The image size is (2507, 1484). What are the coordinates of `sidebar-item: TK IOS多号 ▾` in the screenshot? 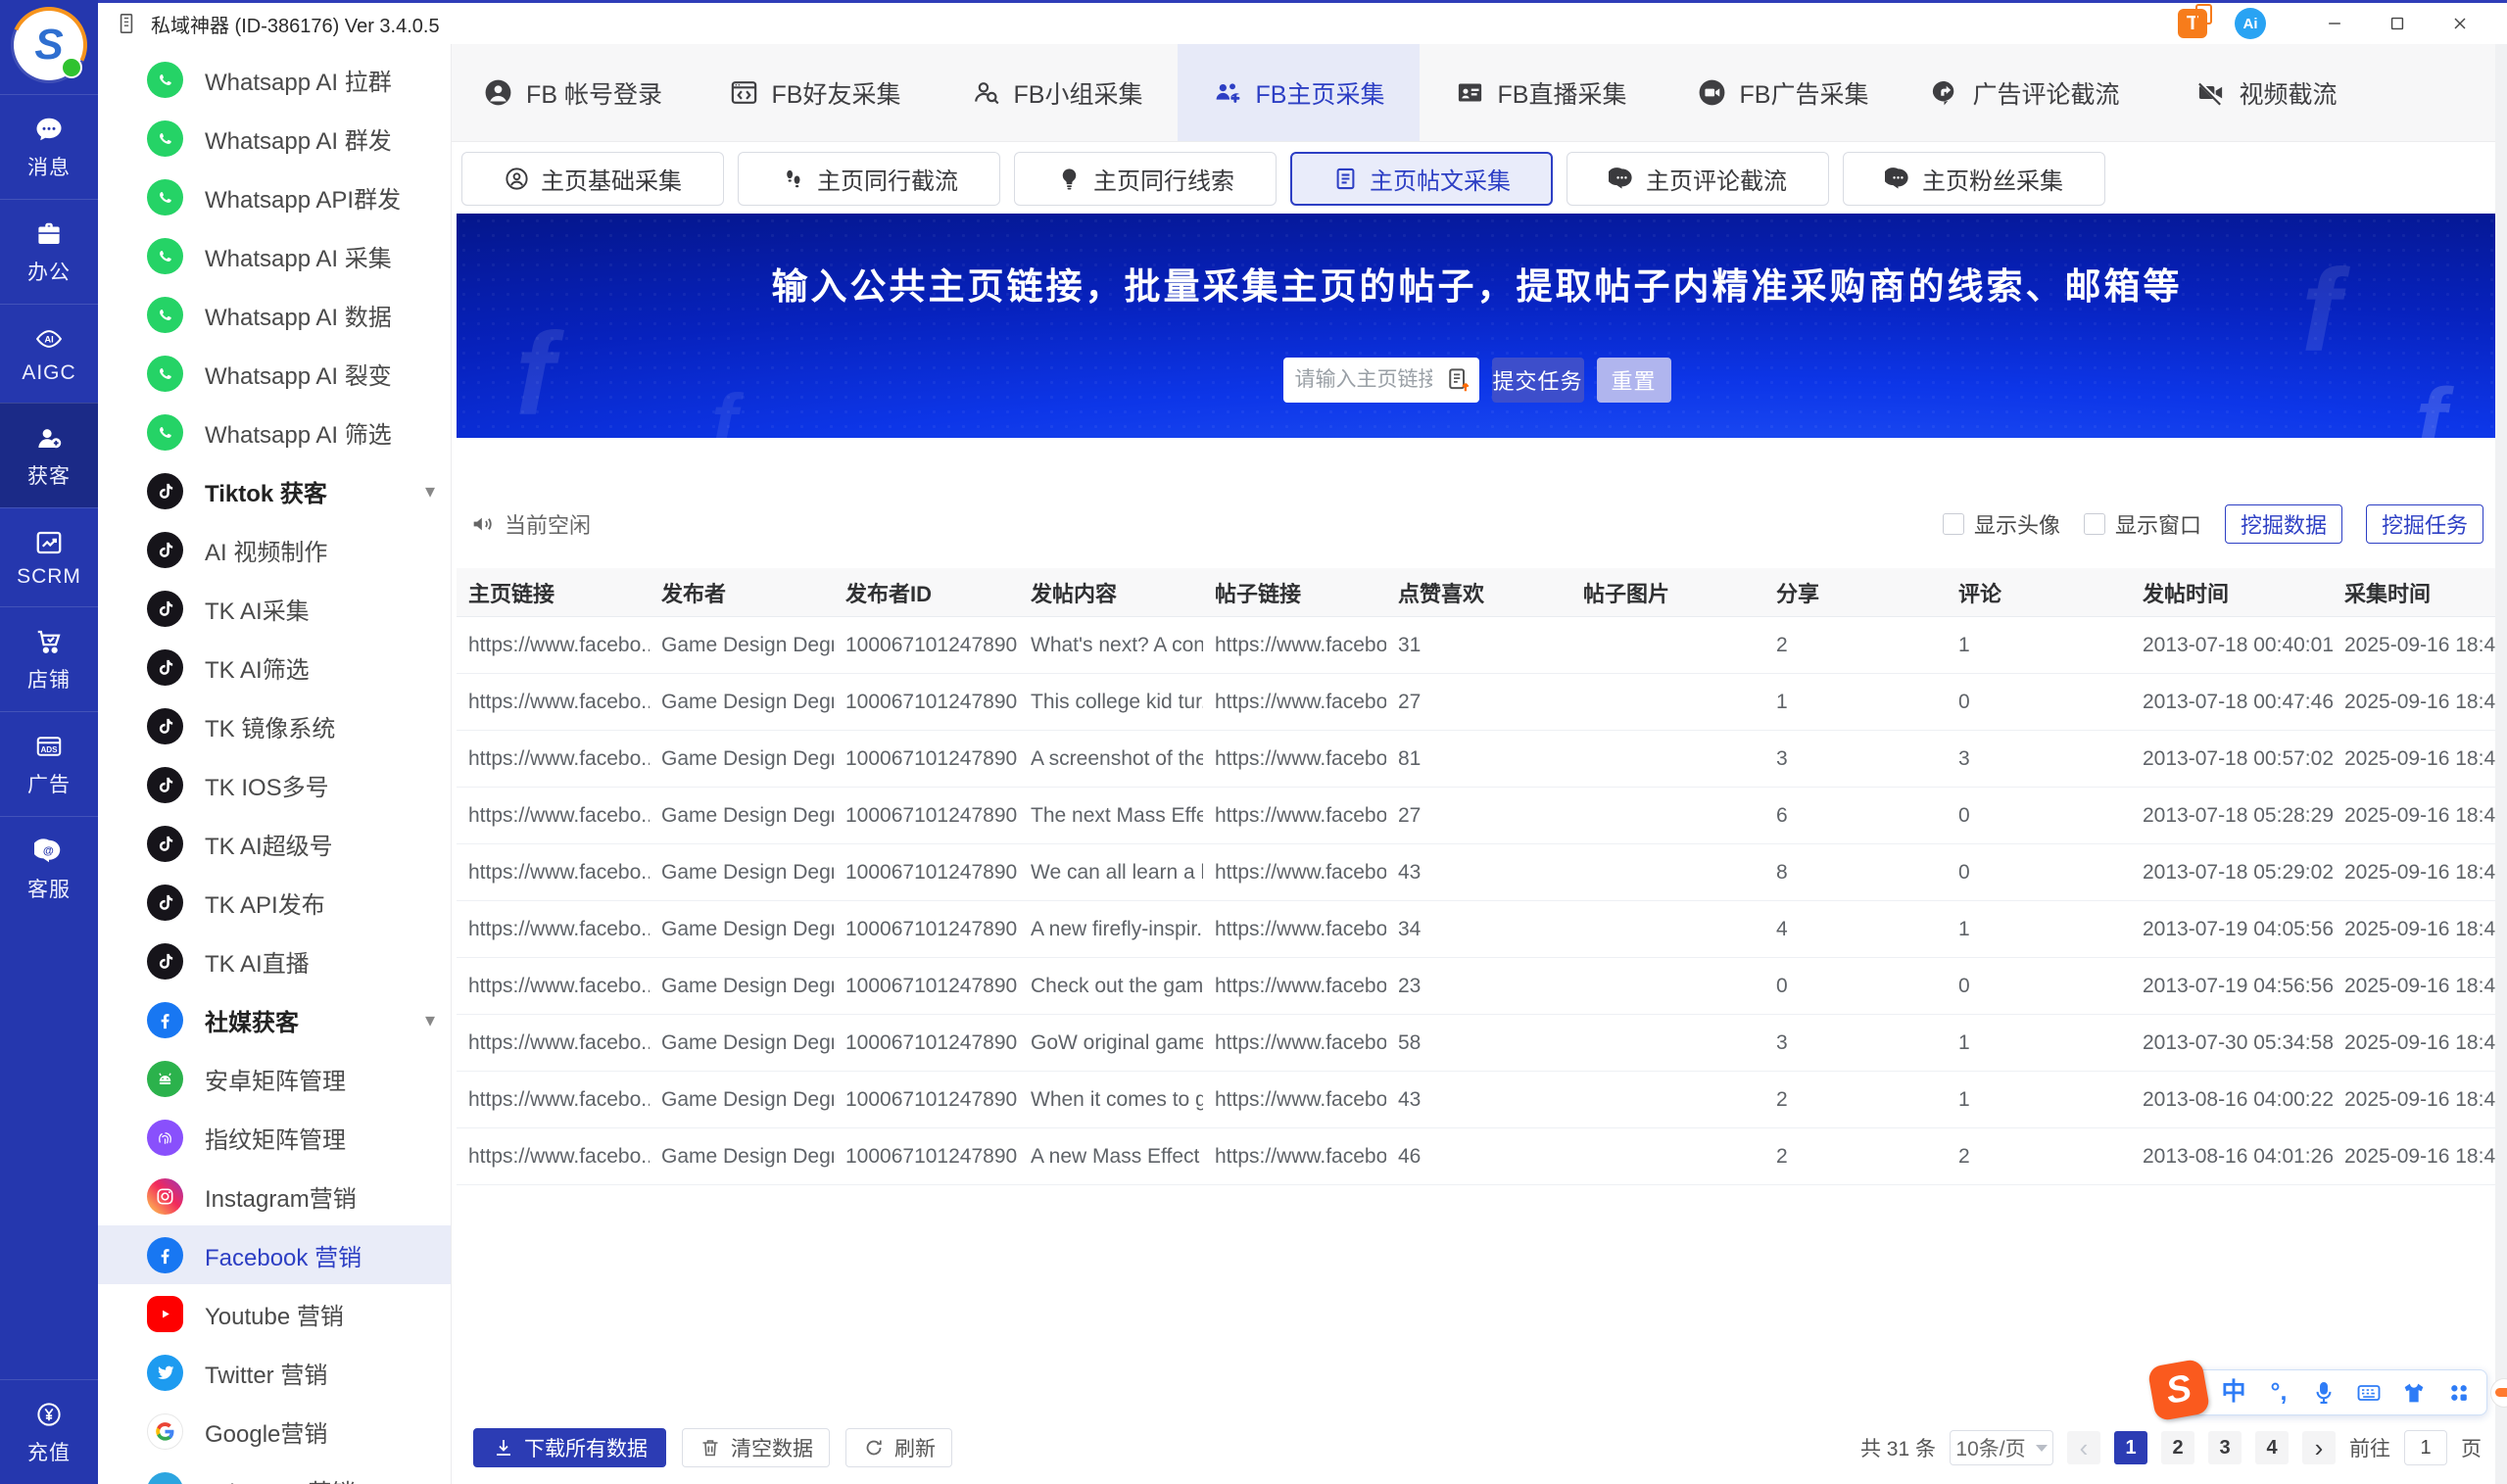 It's located at (274, 784).